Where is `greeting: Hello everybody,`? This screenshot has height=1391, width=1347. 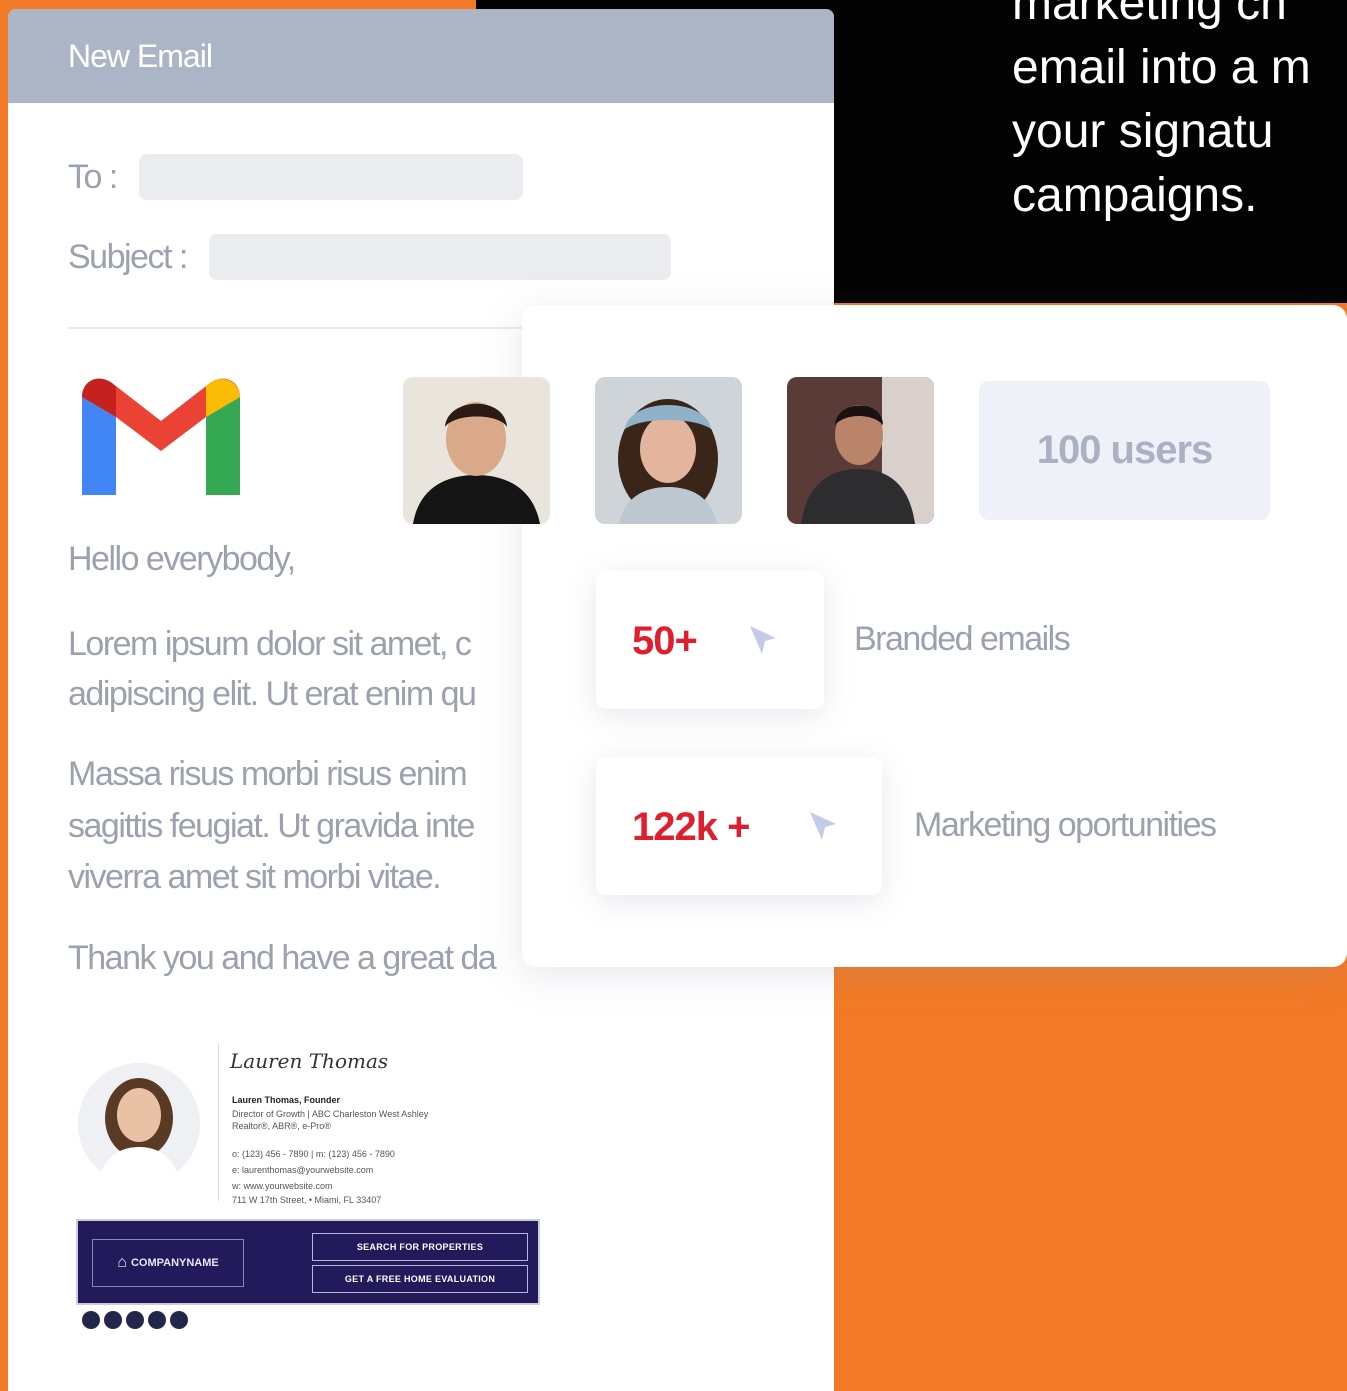 greeting: Hello everybody, is located at coordinates (182, 559).